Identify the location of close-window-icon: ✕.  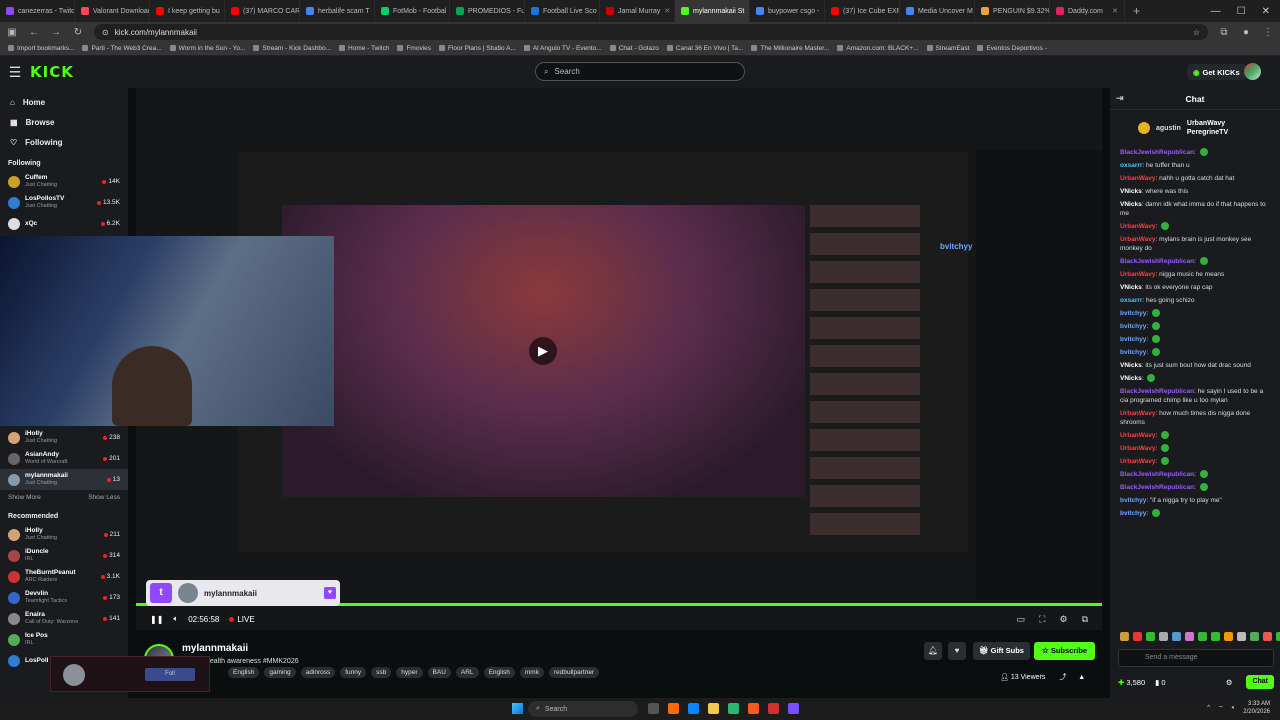
(1266, 11).